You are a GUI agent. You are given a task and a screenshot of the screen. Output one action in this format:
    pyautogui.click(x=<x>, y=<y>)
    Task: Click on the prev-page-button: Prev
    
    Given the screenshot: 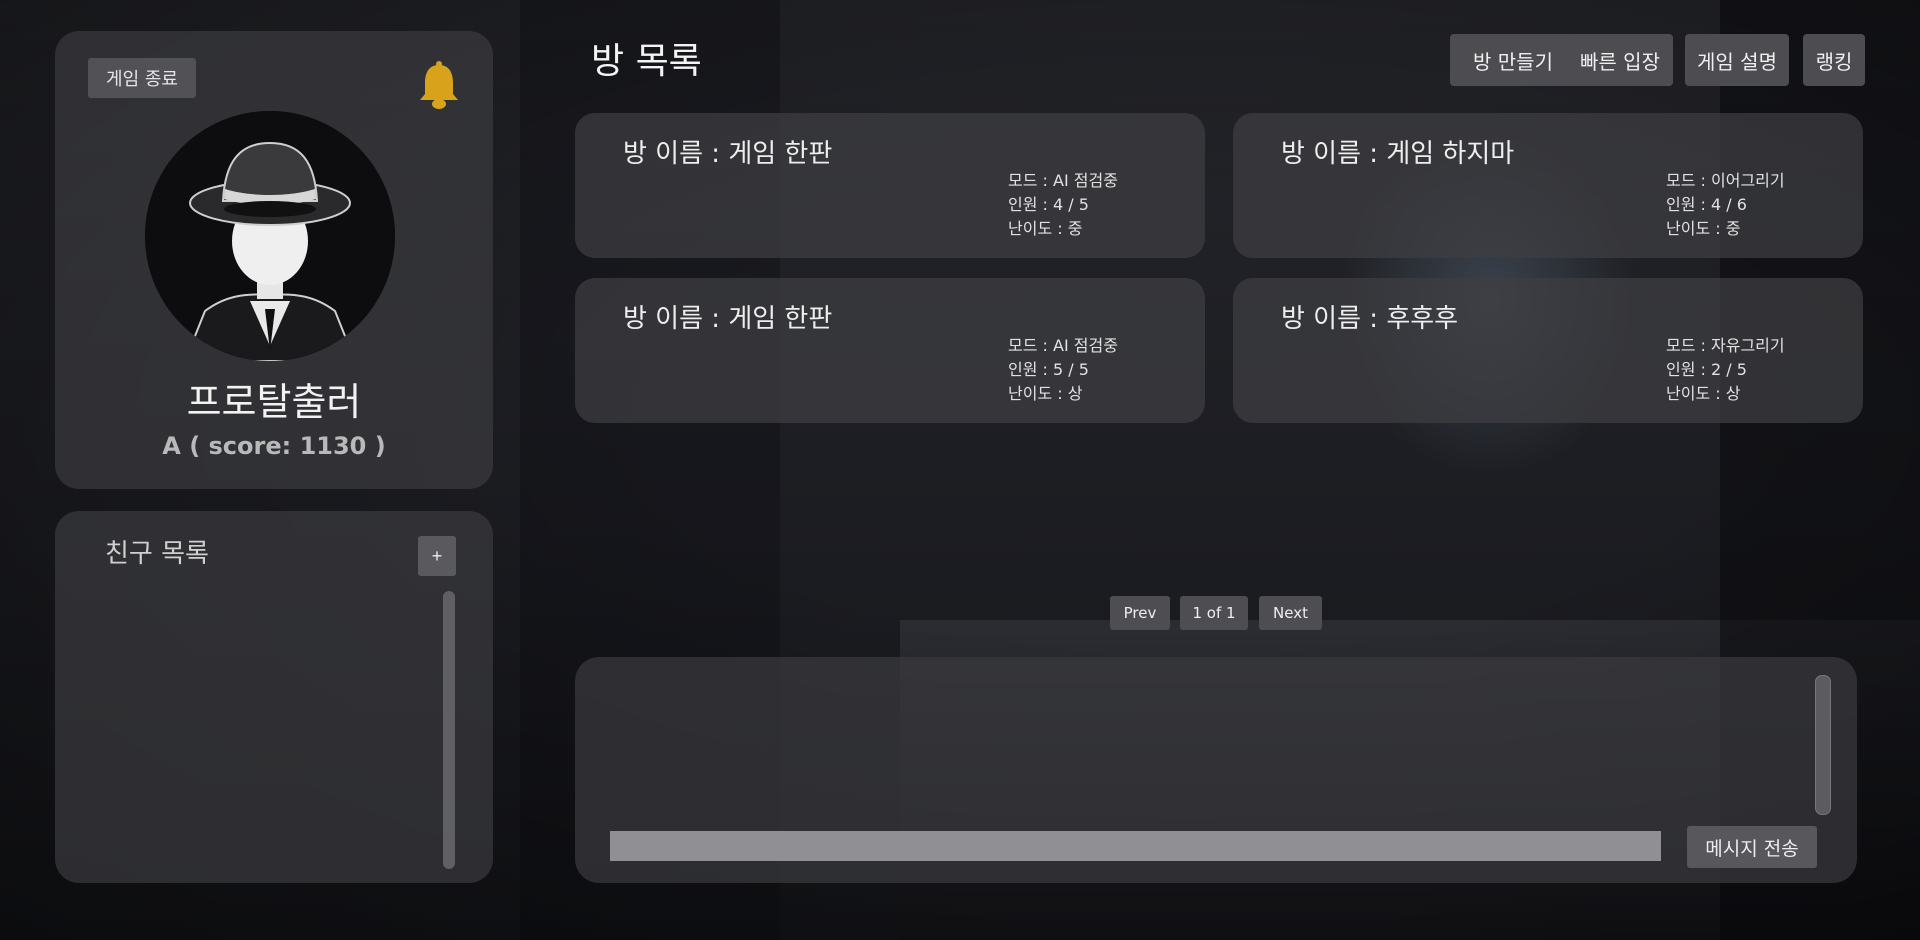 What is the action you would take?
    pyautogui.click(x=1140, y=613)
    